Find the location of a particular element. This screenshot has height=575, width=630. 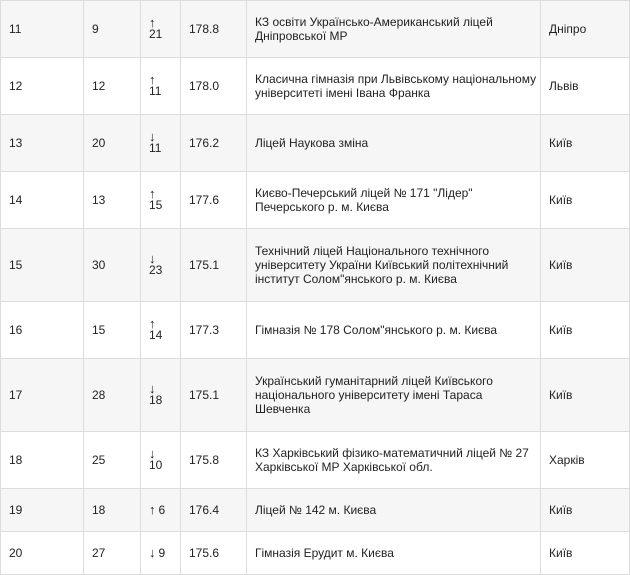

table-row: 13 20 ↓ 11 176.2 Ліцей Наукова зміна Київ is located at coordinates (315, 143).